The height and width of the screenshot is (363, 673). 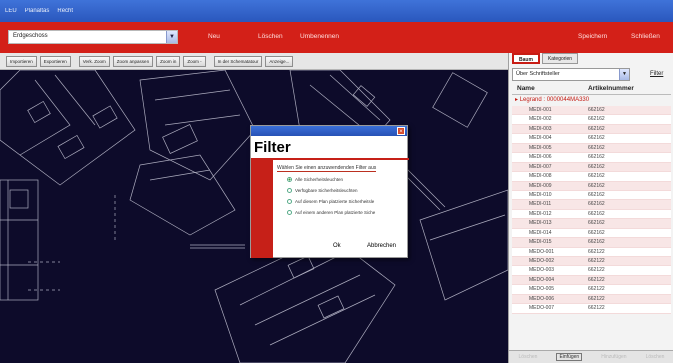 What do you see at coordinates (550, 89) in the screenshot?
I see `column-header-name: Name` at bounding box center [550, 89].